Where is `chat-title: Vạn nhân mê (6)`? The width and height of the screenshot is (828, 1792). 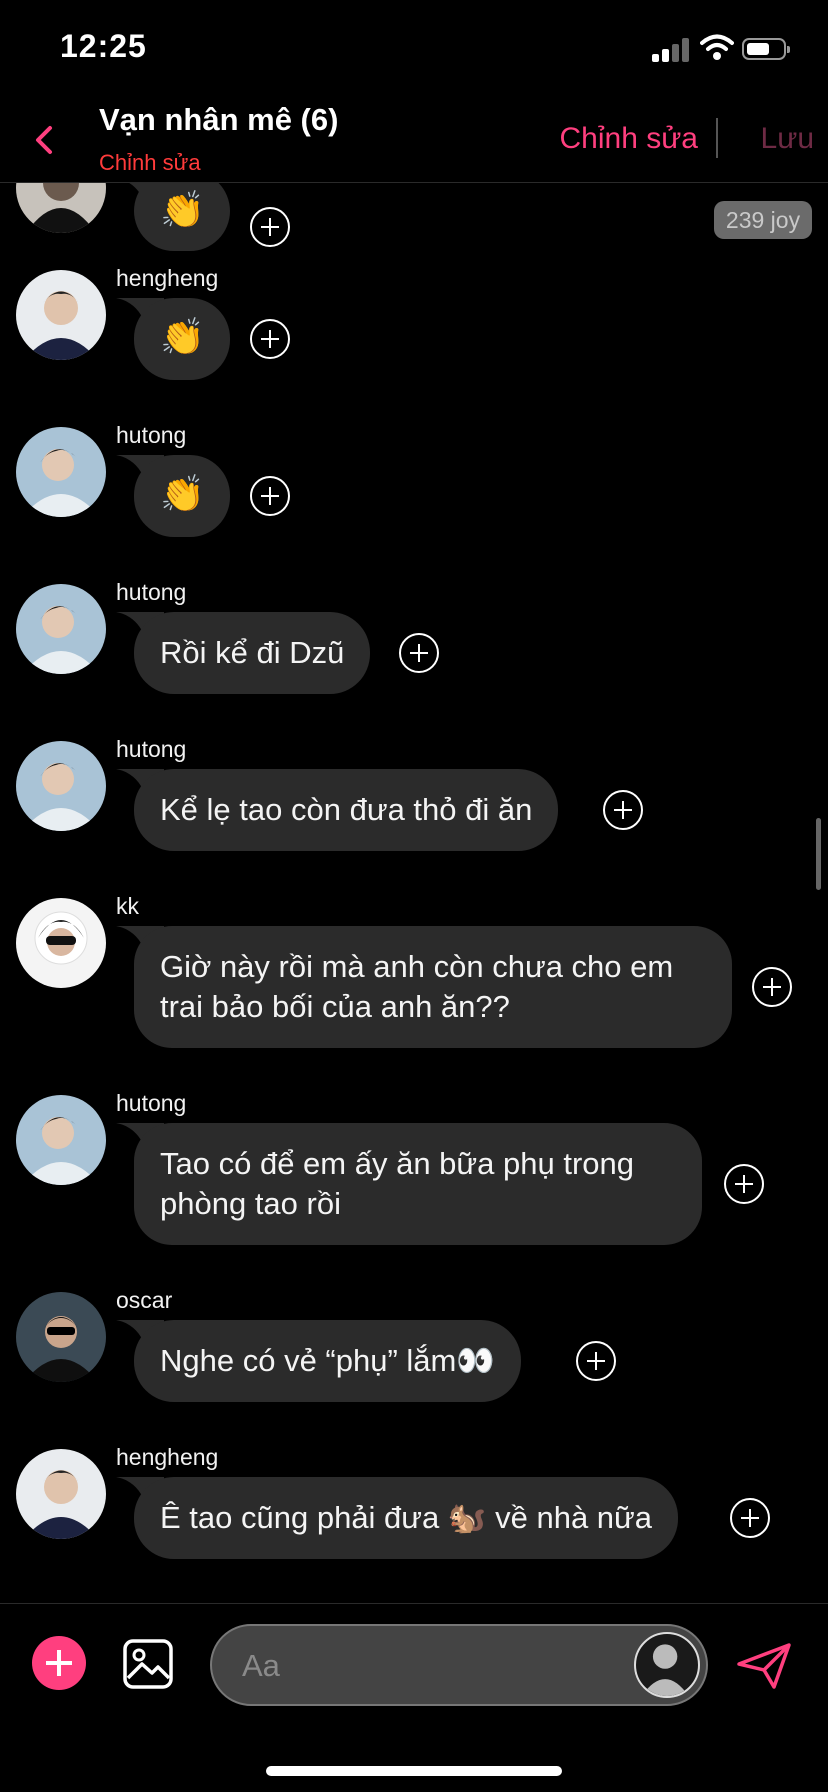 chat-title: Vạn nhân mê (6) is located at coordinates (219, 119).